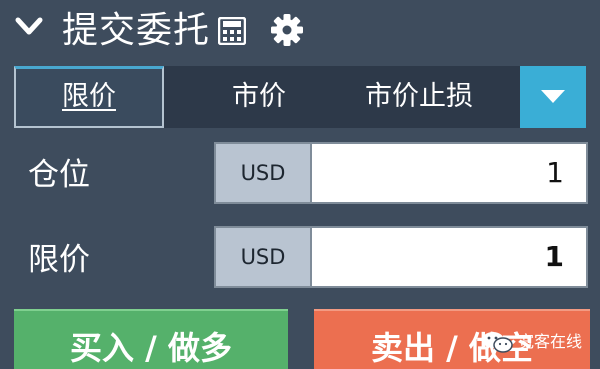 This screenshot has height=369, width=600. What do you see at coordinates (89, 97) in the screenshot?
I see `tab-limit: 限价` at bounding box center [89, 97].